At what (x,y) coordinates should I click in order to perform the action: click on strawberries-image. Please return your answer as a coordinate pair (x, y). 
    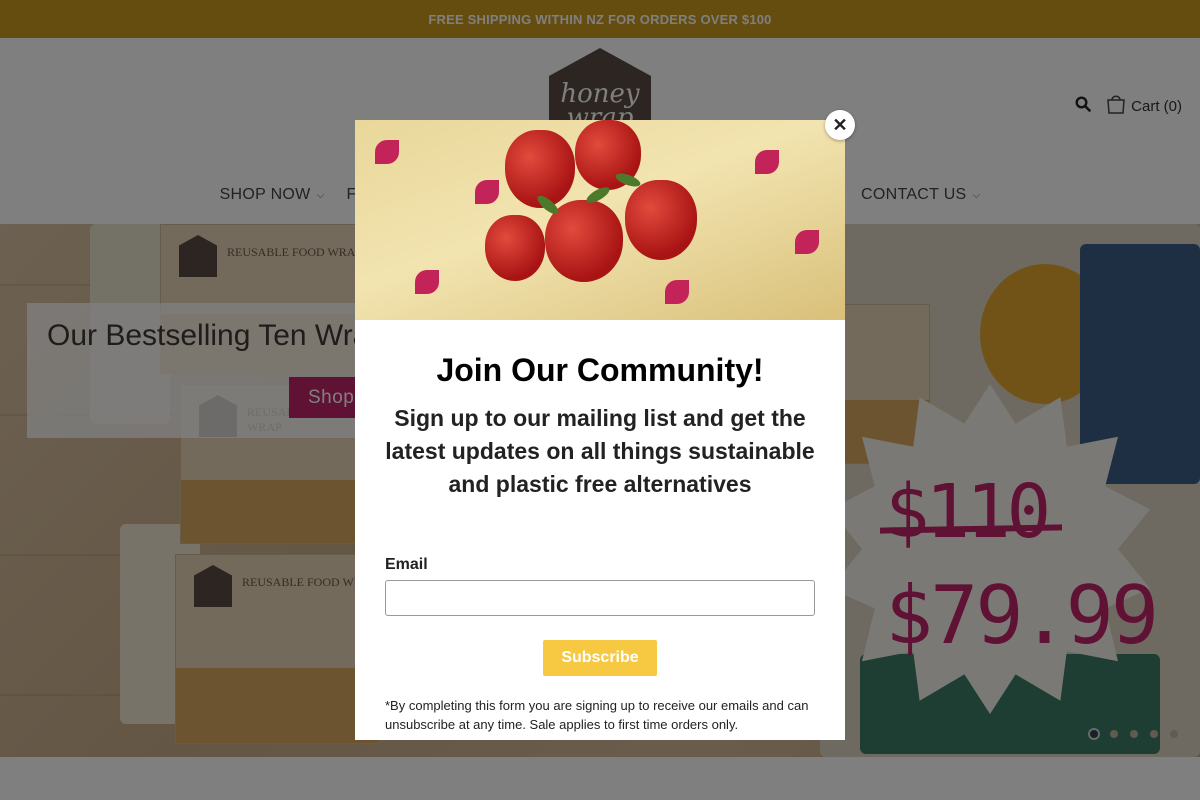
    Looking at the image, I should click on (600, 220).